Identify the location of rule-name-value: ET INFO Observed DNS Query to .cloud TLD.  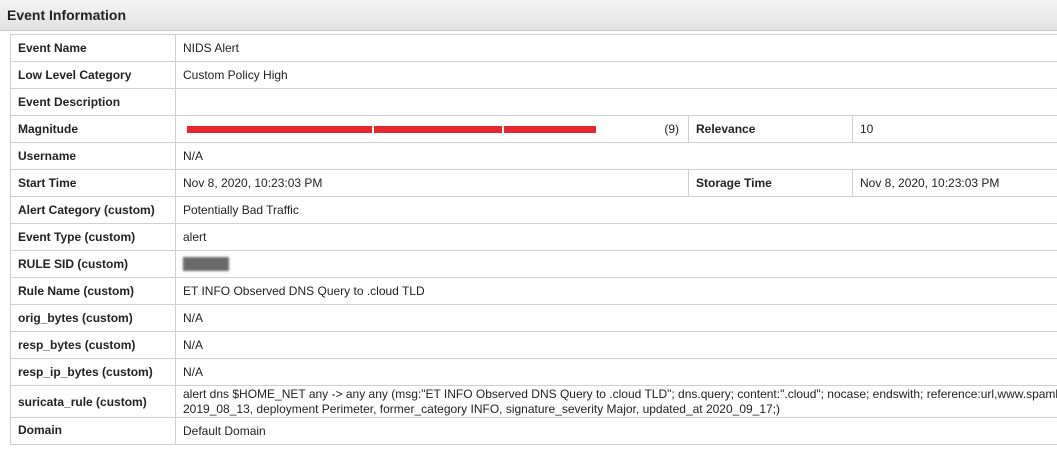
(616, 291).